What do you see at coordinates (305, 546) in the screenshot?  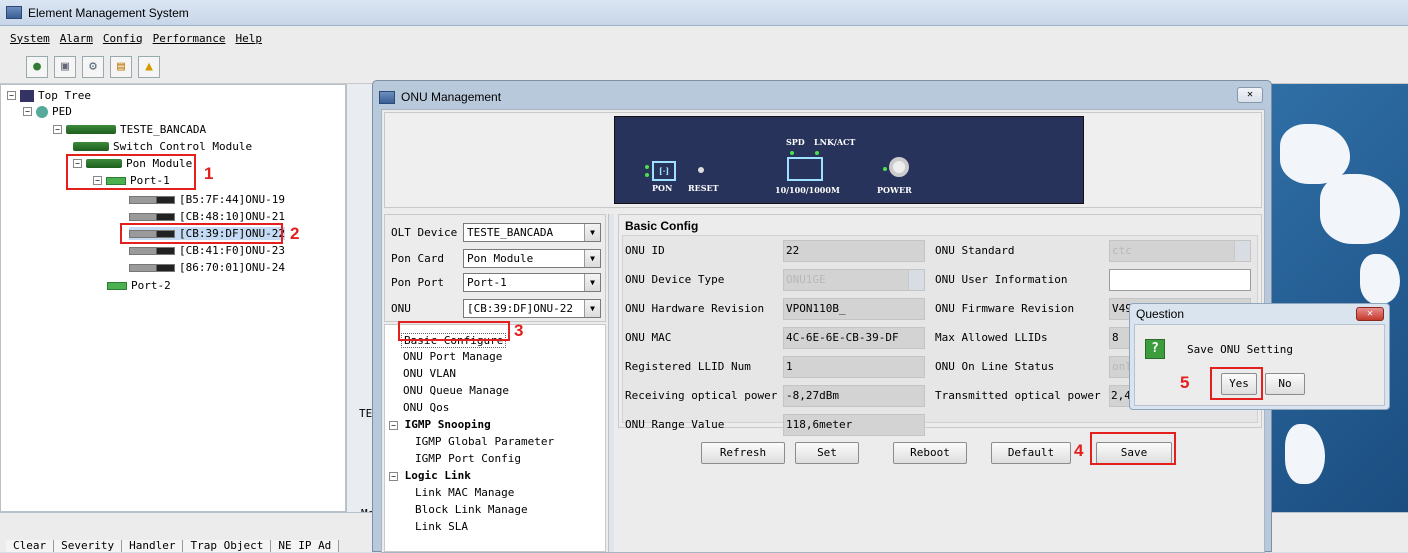 I see `col-ne-ip: NE IP Ad` at bounding box center [305, 546].